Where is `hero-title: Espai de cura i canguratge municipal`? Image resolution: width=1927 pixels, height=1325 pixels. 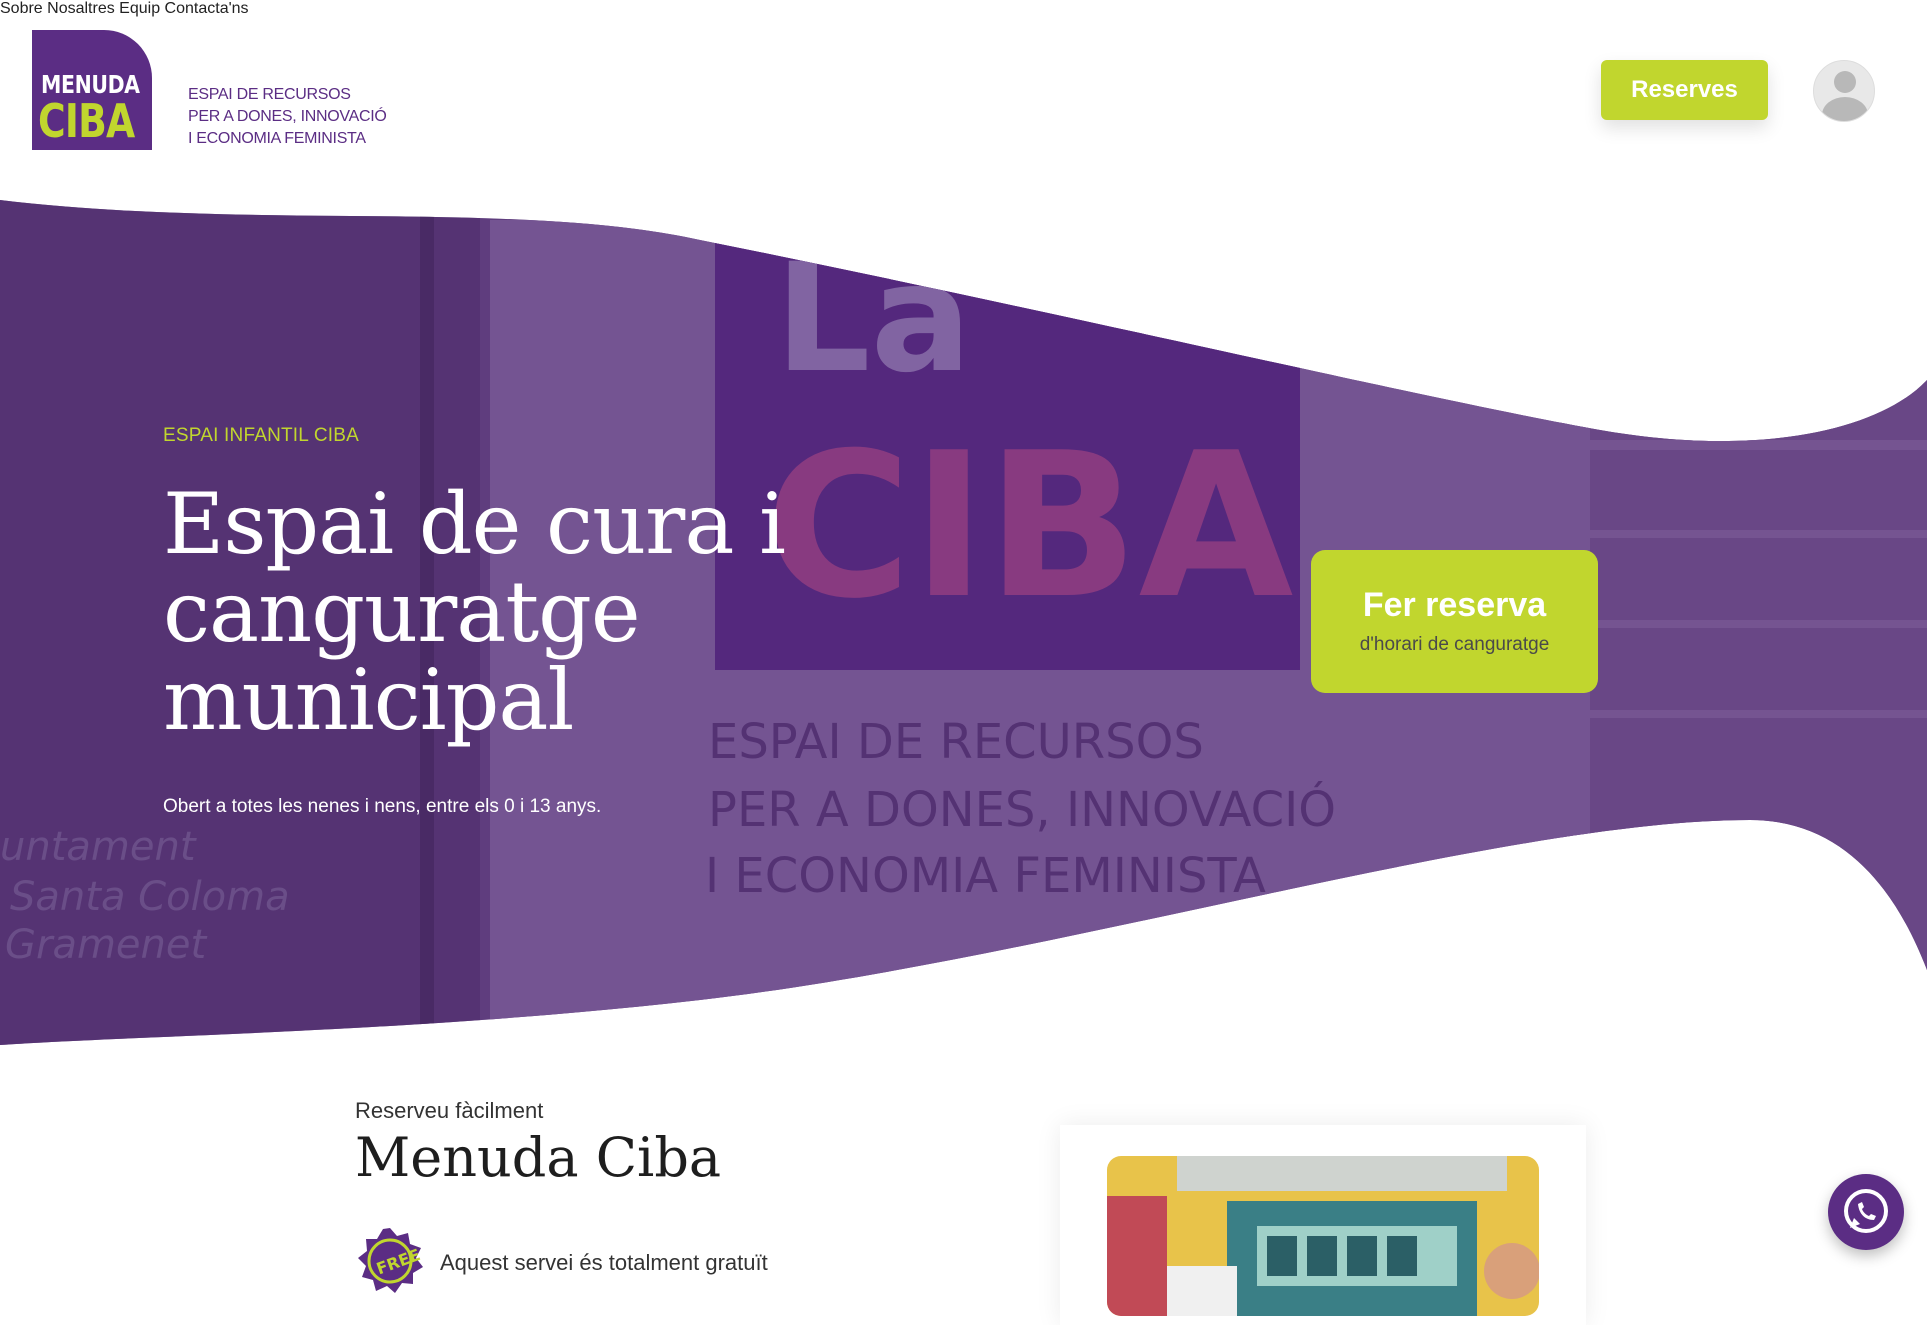 hero-title: Espai de cura i canguratge municipal is located at coordinates (513, 612).